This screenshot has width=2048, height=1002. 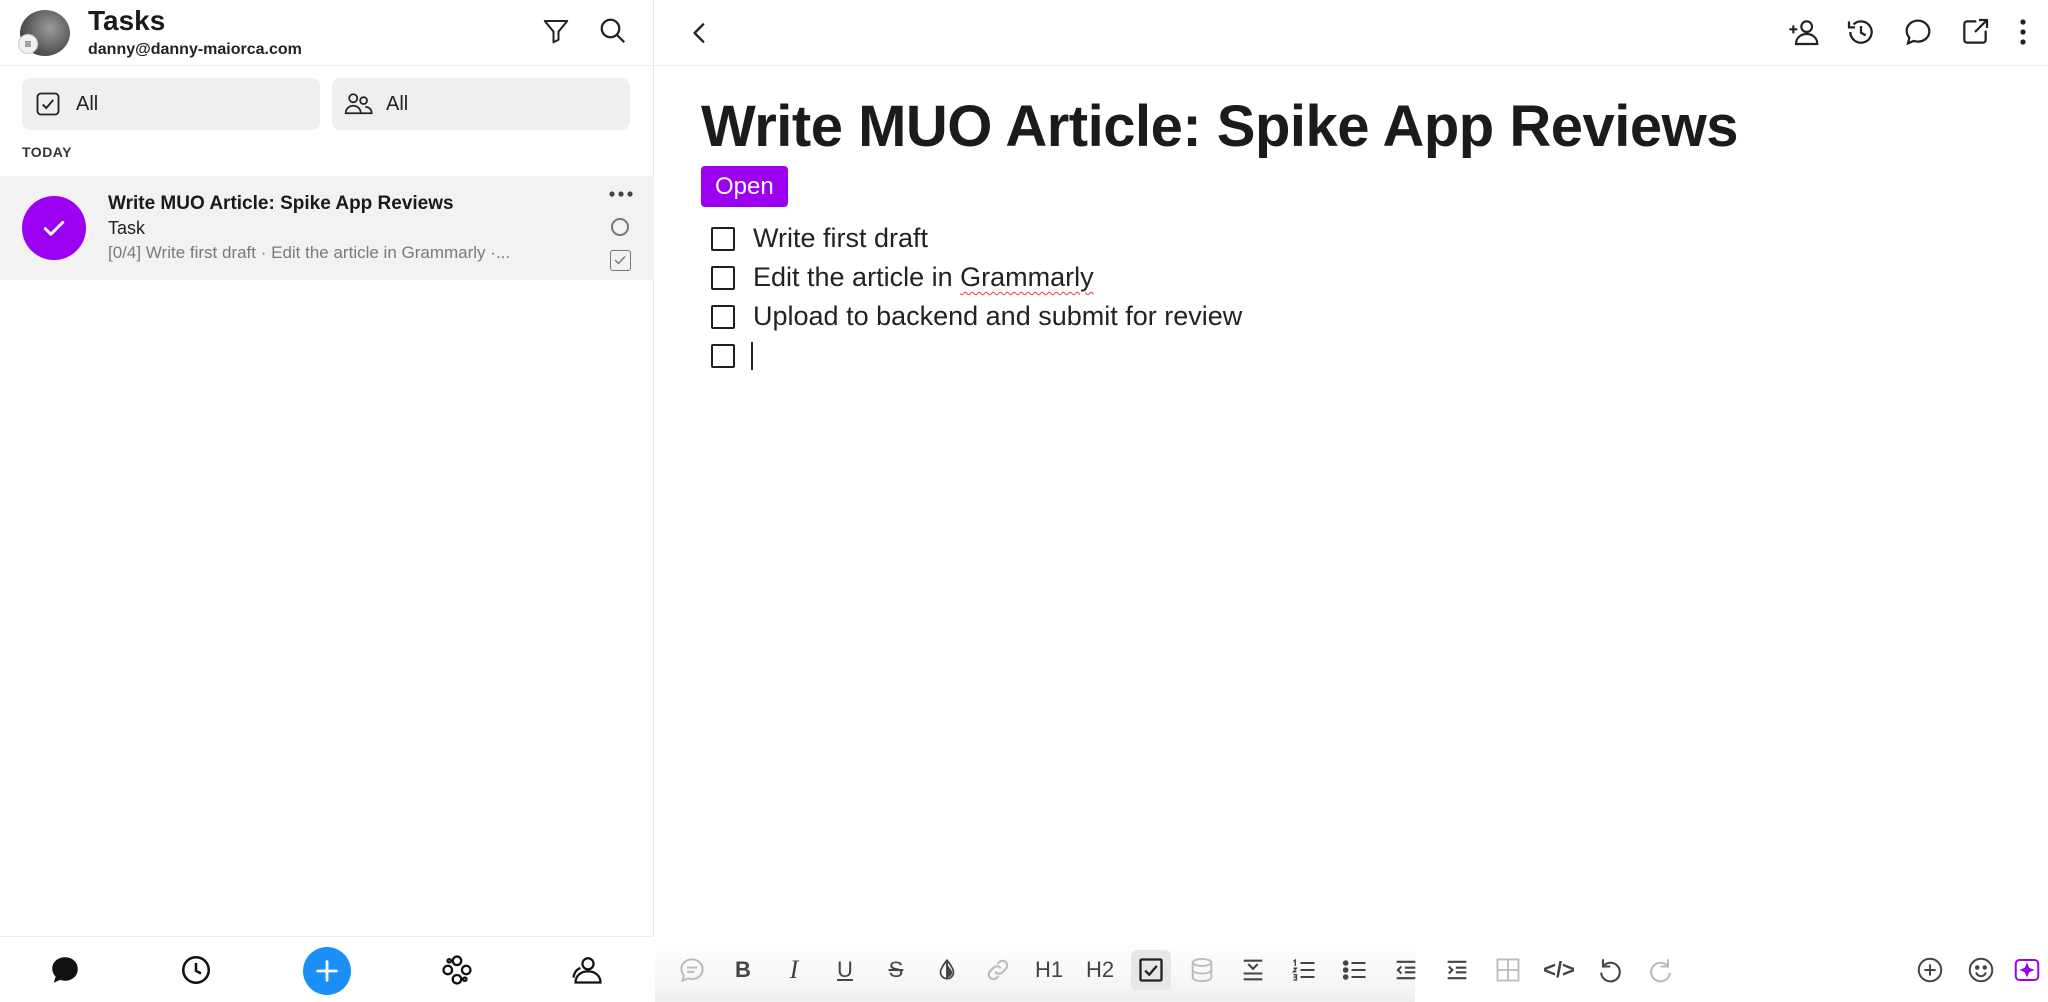 I want to click on database-icon, so click(x=1202, y=970).